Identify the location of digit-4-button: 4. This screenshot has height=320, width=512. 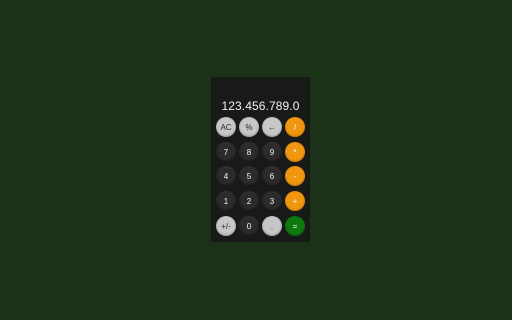
(226, 176).